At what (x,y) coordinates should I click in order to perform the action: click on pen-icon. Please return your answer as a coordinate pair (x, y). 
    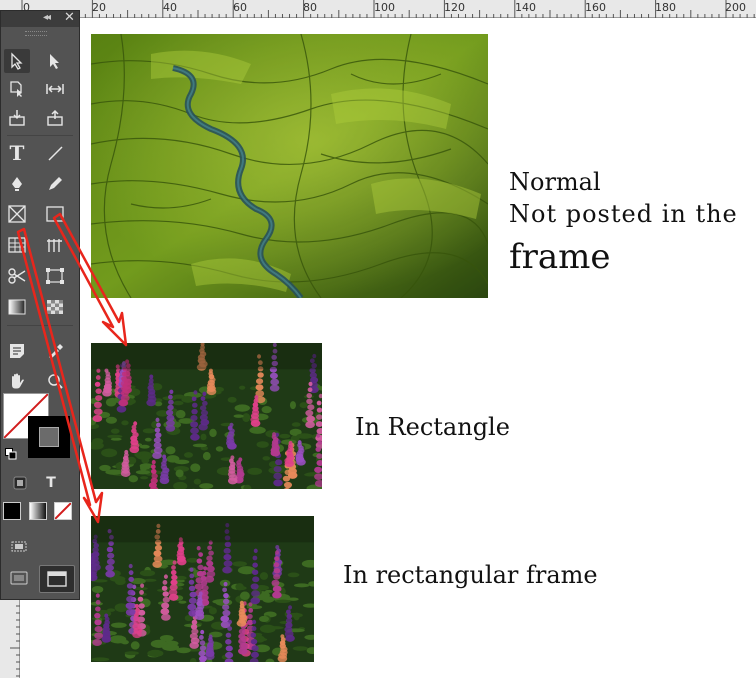
    Looking at the image, I should click on (17, 184).